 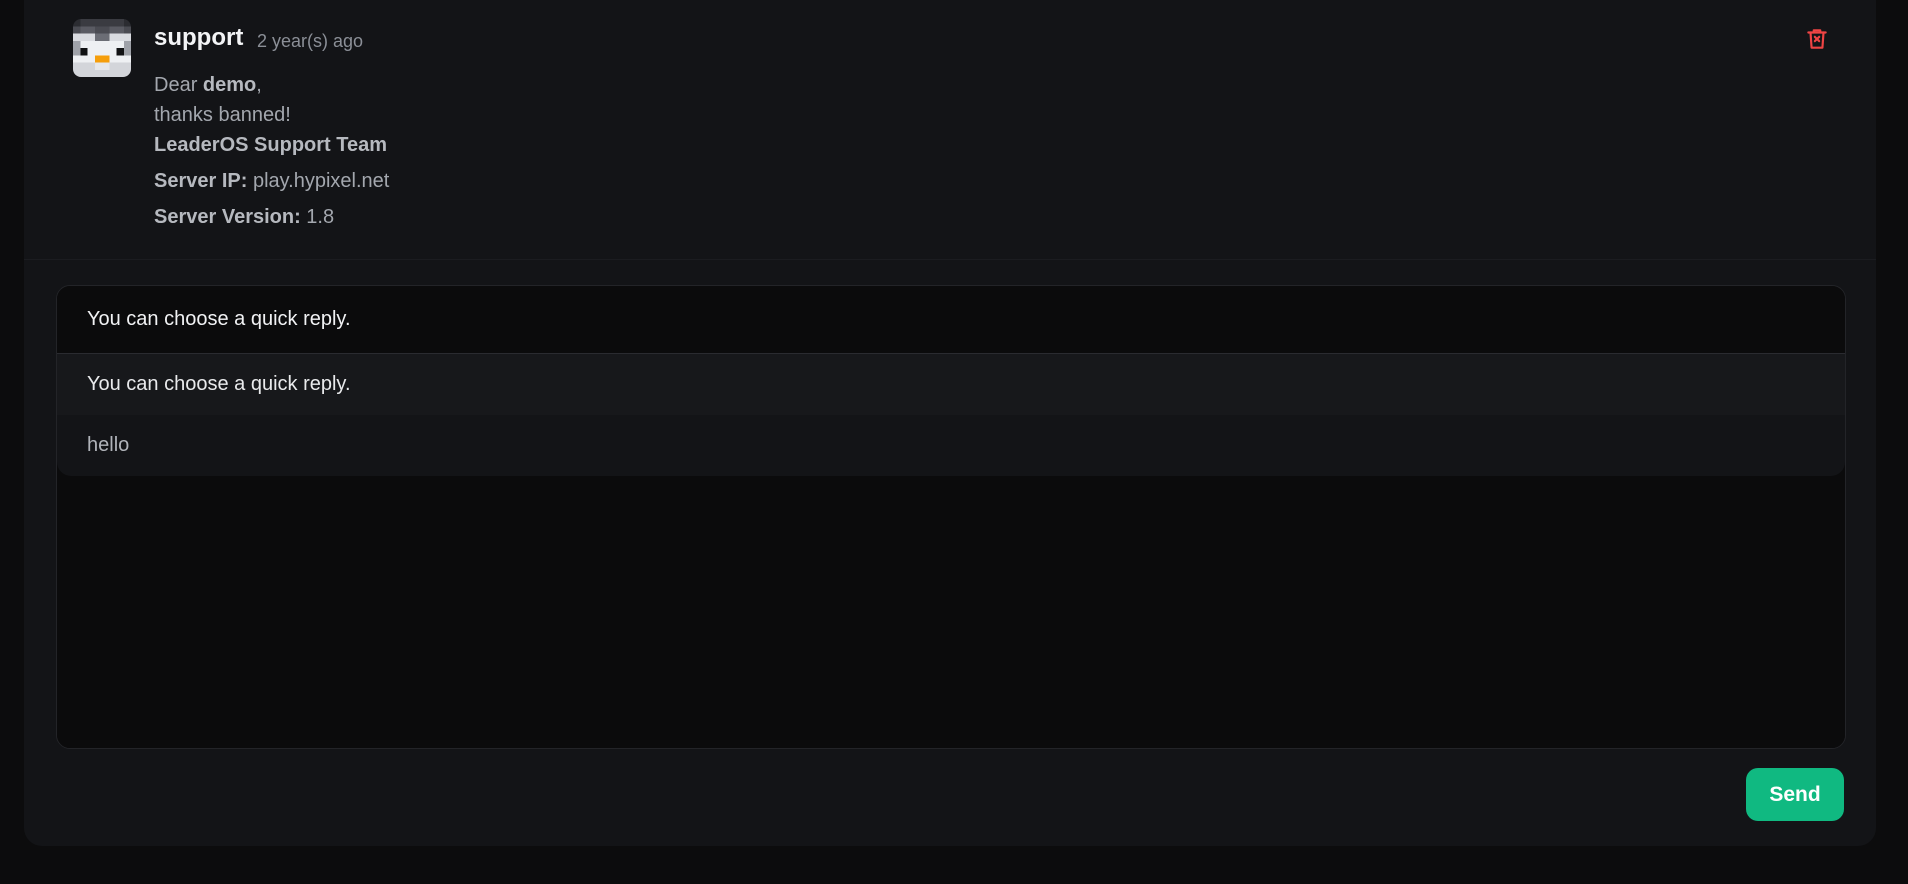 I want to click on greeting-prefix: Dear, so click(x=178, y=85).